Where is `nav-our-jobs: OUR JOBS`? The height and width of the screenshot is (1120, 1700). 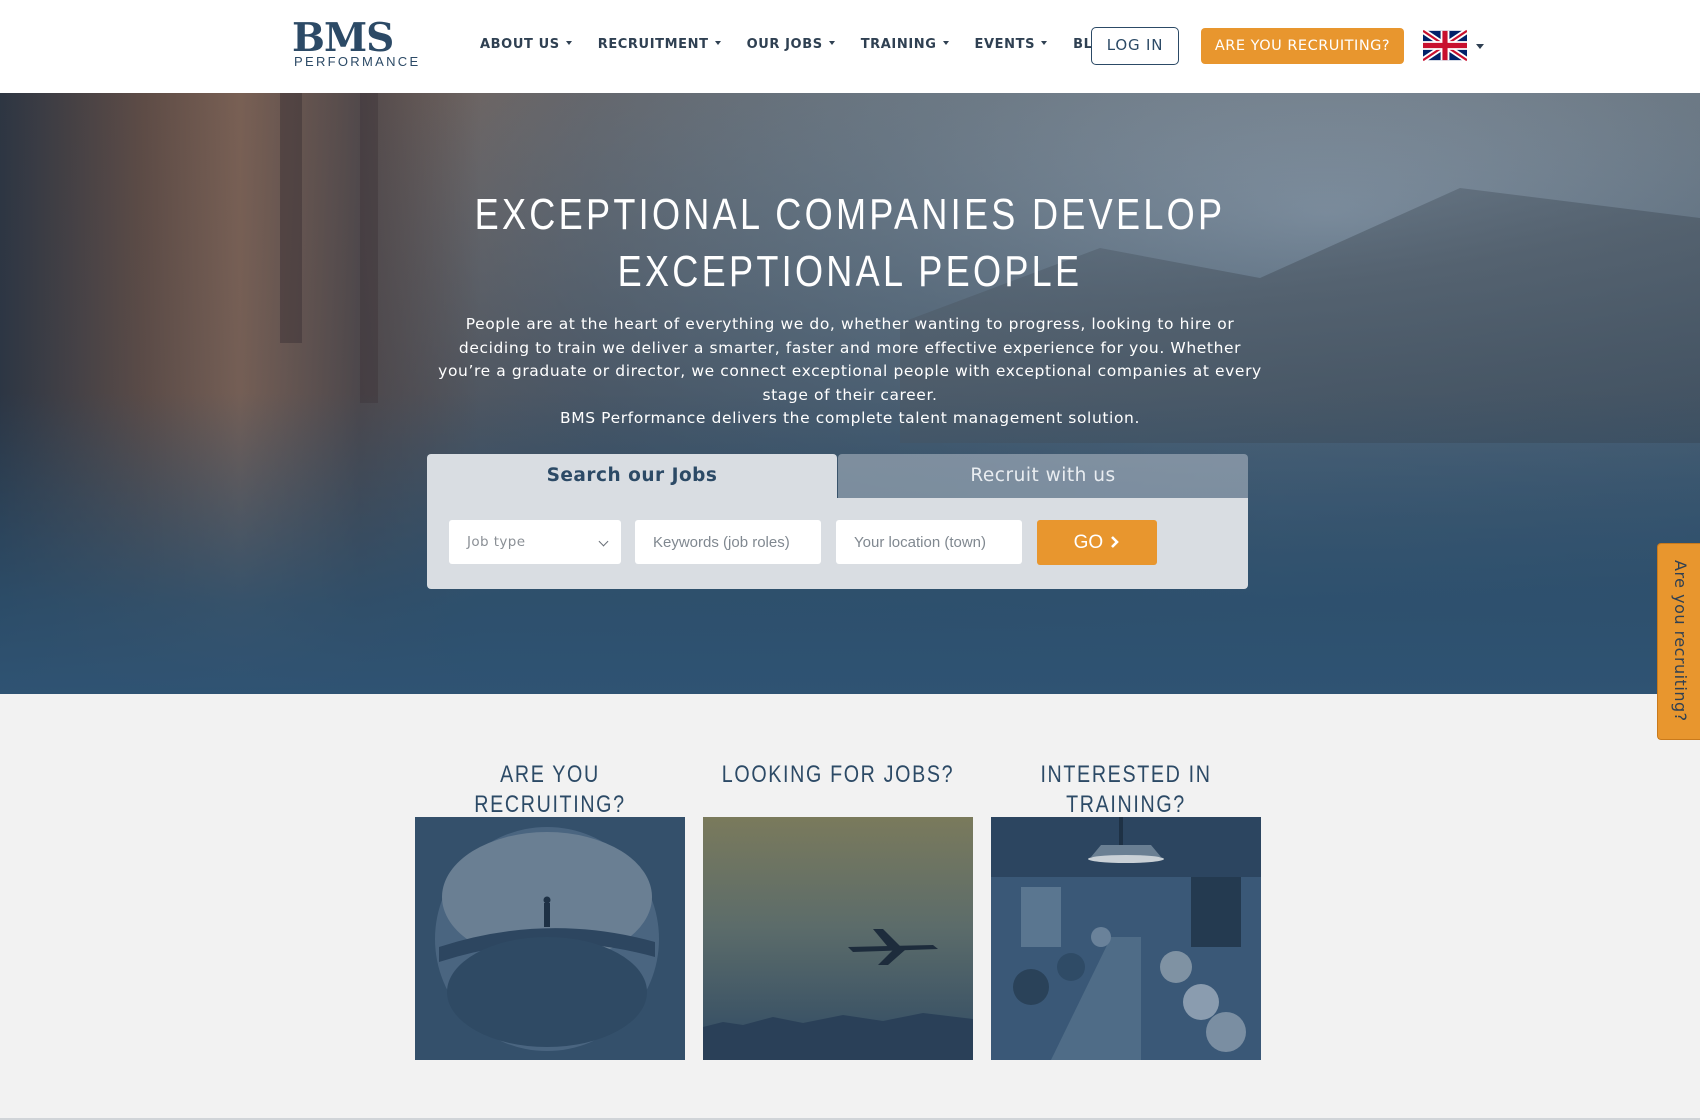
nav-our-jobs: OUR JOBS is located at coordinates (791, 46).